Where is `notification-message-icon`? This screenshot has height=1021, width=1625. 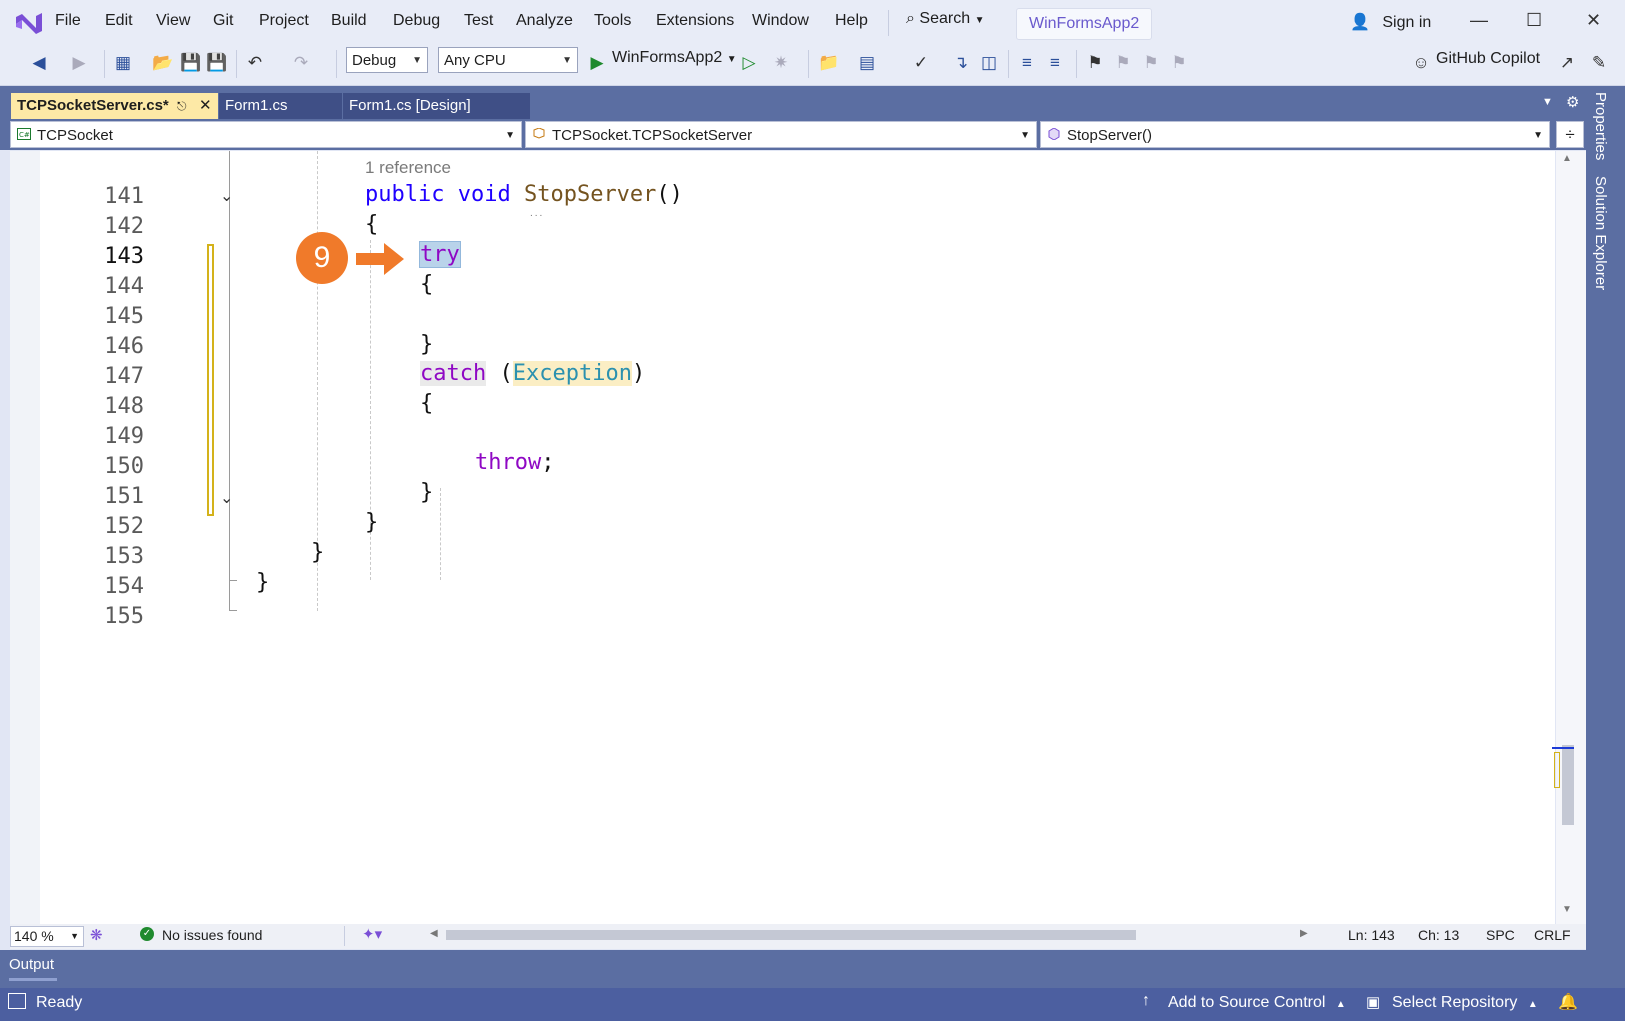 notification-message-icon is located at coordinates (17, 1001).